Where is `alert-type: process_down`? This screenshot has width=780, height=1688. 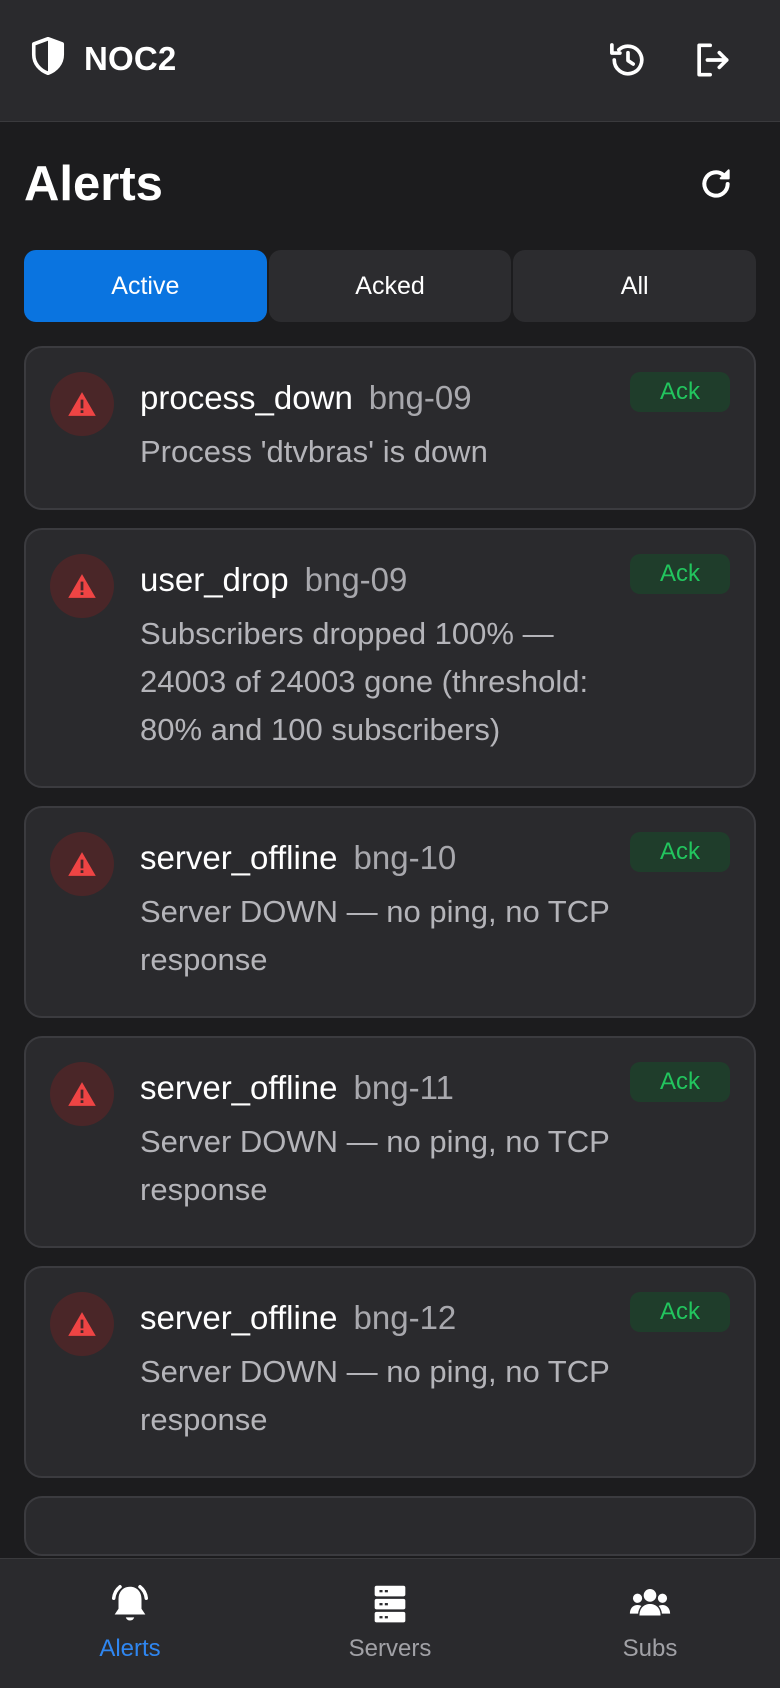 alert-type: process_down is located at coordinates (246, 397).